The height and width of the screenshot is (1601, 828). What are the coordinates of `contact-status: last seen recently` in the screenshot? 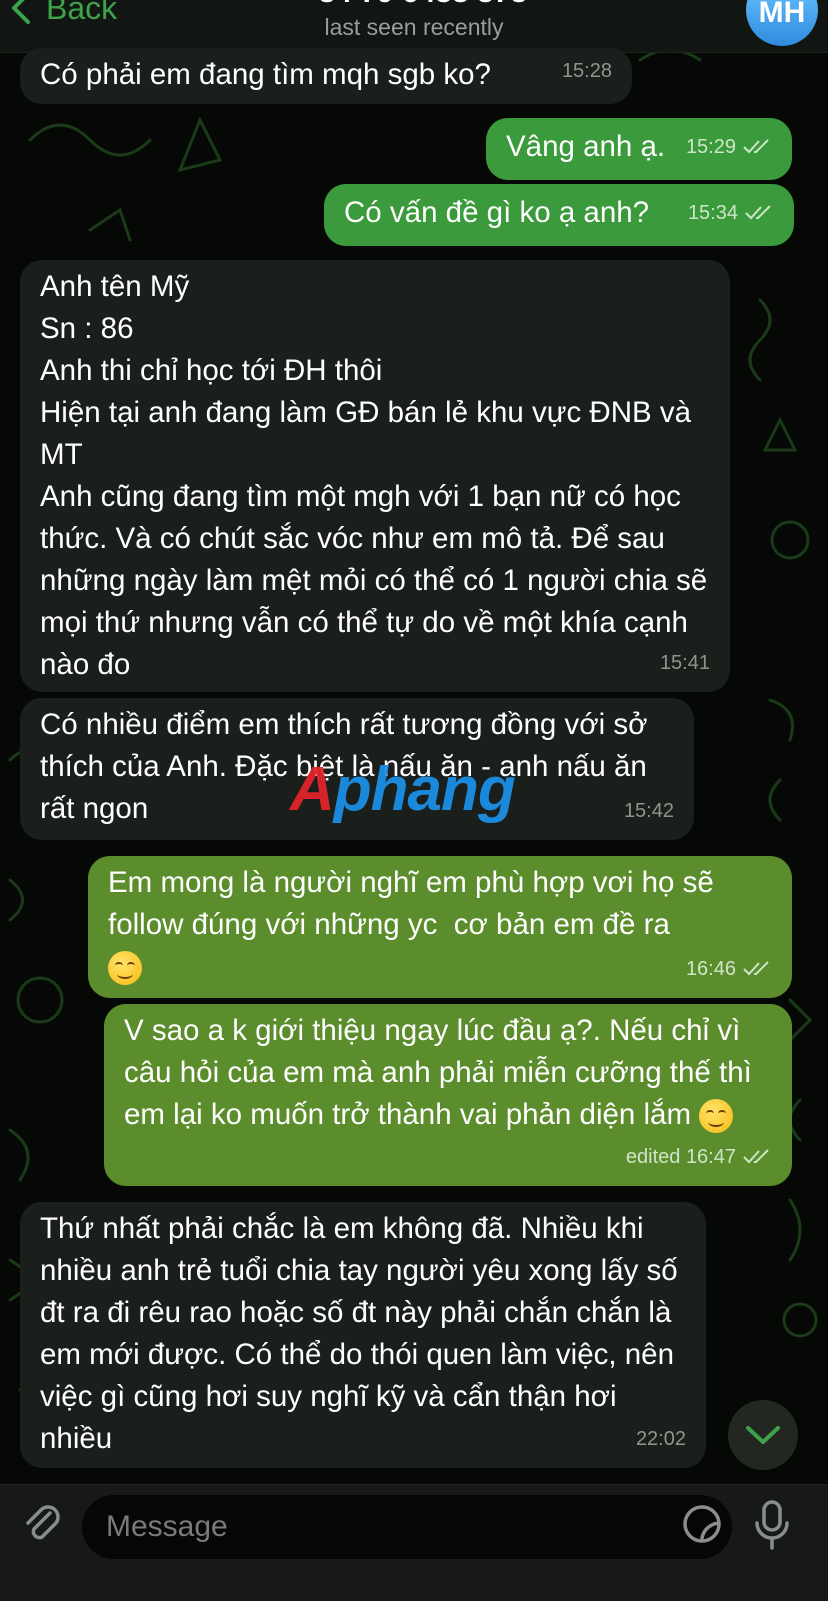 It's located at (414, 27).